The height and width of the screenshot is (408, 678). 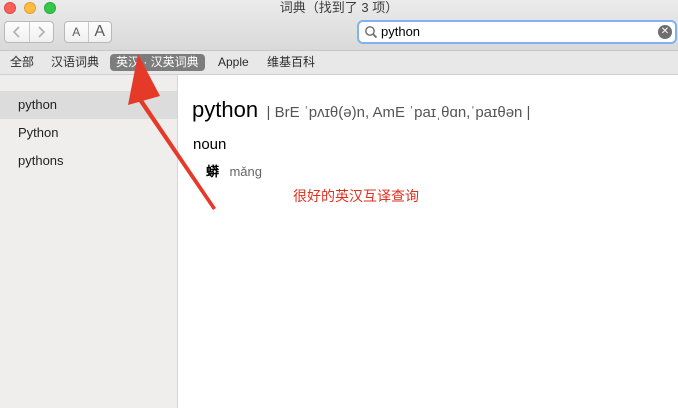 What do you see at coordinates (88, 105) in the screenshot?
I see `sidebar-item-python: python` at bounding box center [88, 105].